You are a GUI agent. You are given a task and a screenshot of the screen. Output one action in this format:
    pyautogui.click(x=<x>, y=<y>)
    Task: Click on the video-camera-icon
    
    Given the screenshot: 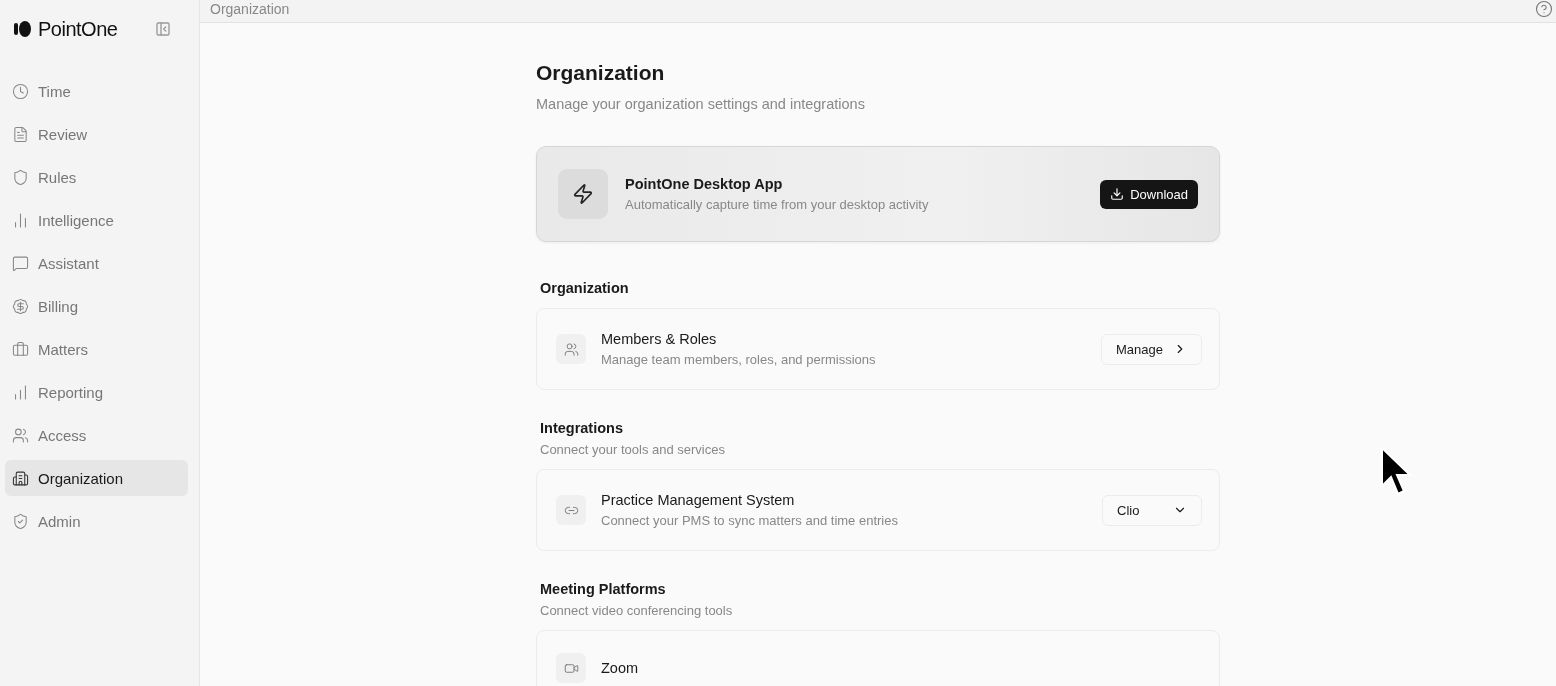 What is the action you would take?
    pyautogui.click(x=571, y=668)
    